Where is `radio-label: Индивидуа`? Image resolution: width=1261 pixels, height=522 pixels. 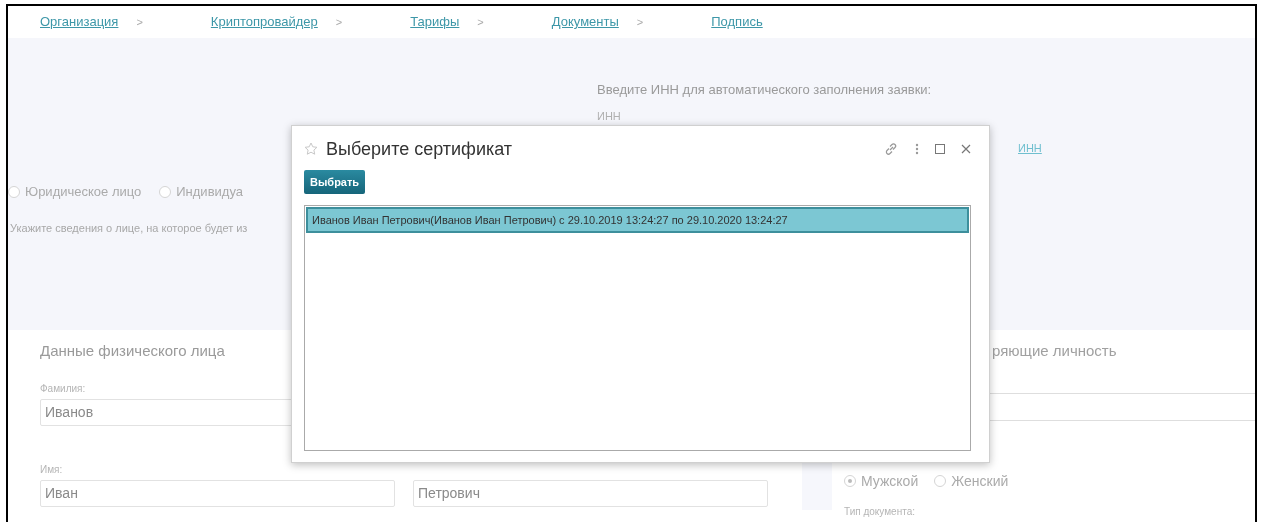
radio-label: Индивидуа is located at coordinates (209, 192).